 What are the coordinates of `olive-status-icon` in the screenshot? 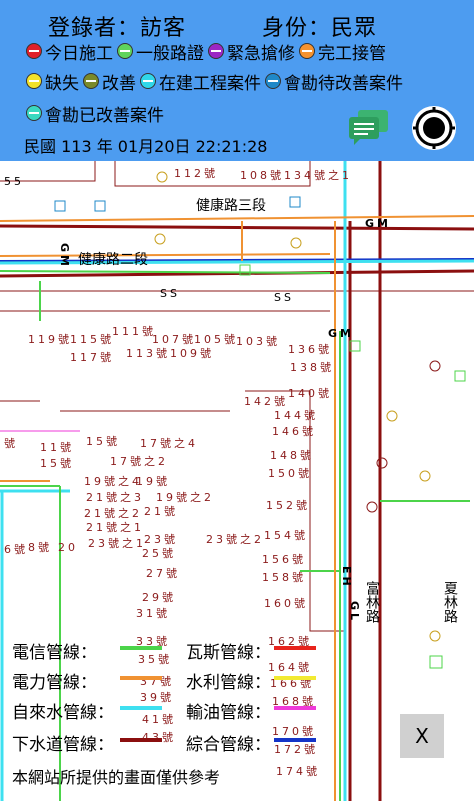 It's located at (91, 81).